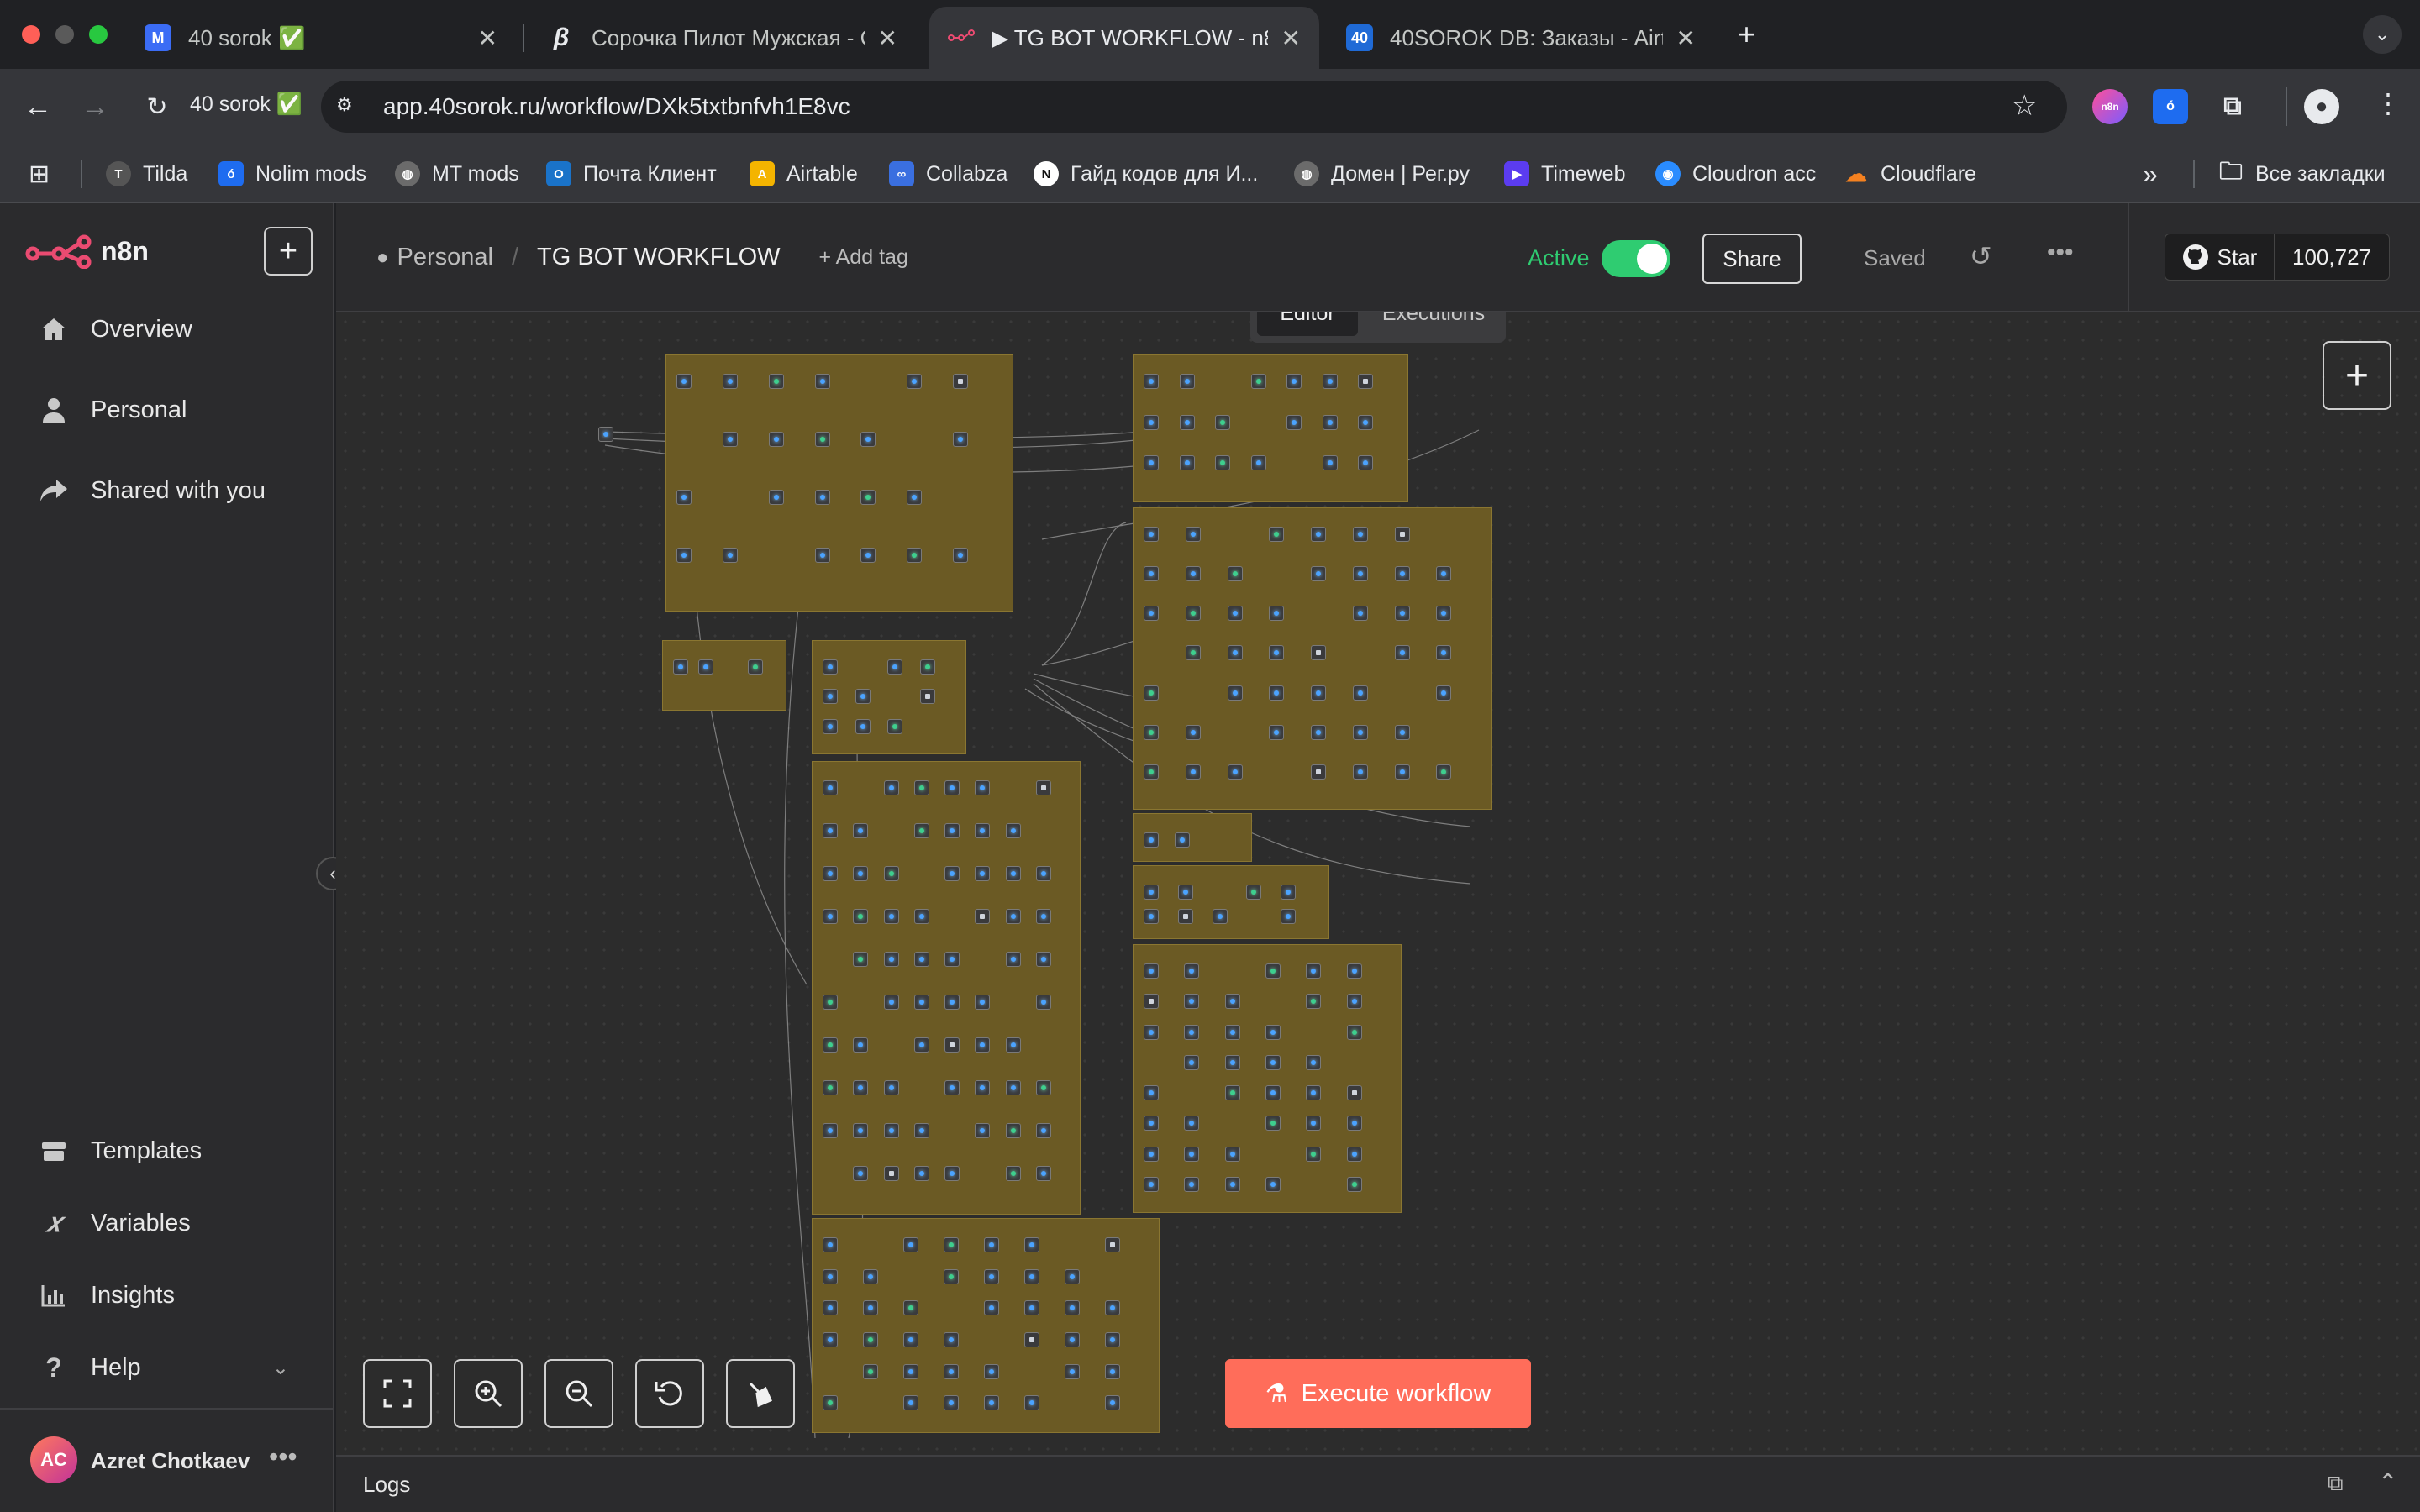 The width and height of the screenshot is (2420, 1512). I want to click on bookmark-tilda: T Tilda, so click(146, 173).